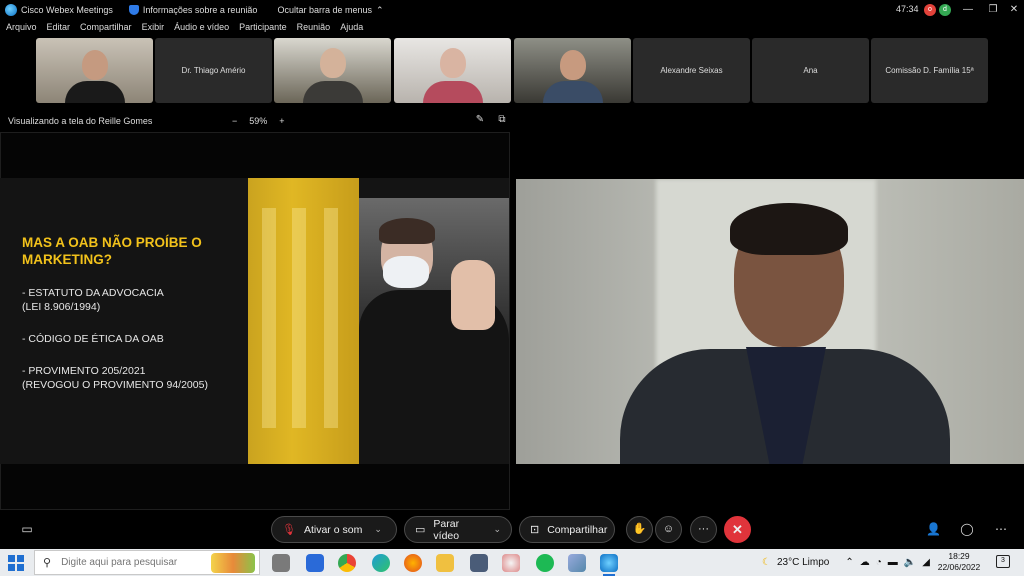 The height and width of the screenshot is (576, 1024). Describe the element at coordinates (314, 29) in the screenshot. I see `menu-reuniao: Reunião` at that location.